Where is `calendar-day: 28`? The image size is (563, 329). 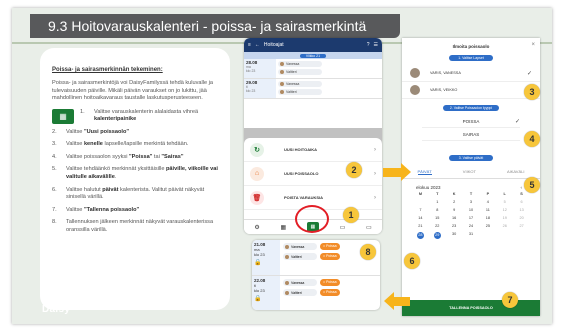
calendar-day: 28 is located at coordinates (420, 235).